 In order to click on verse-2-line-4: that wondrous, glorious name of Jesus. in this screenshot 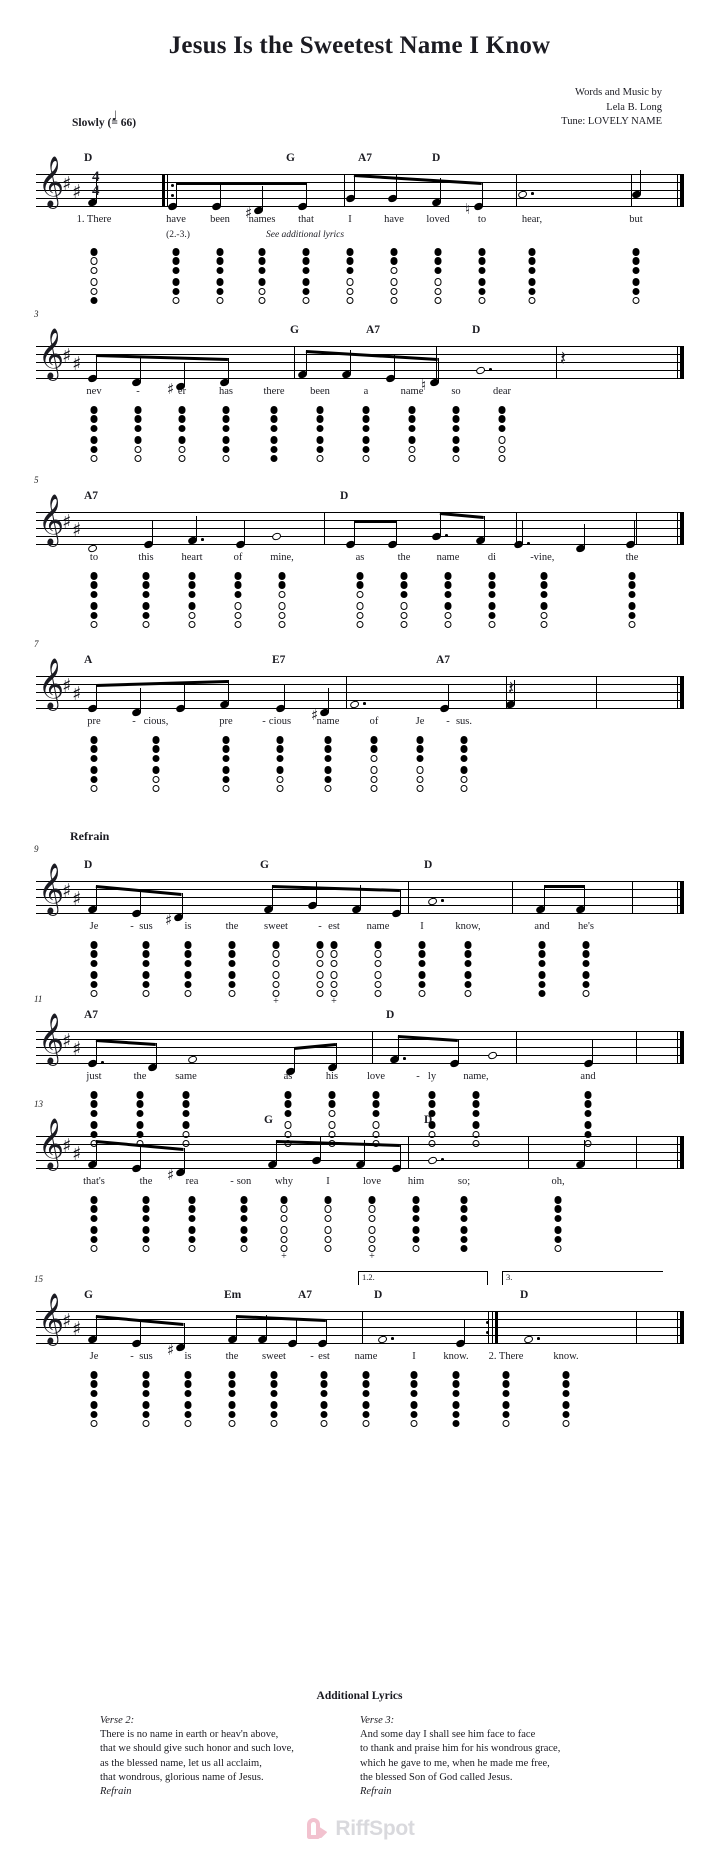, I will do `click(182, 1777)`.